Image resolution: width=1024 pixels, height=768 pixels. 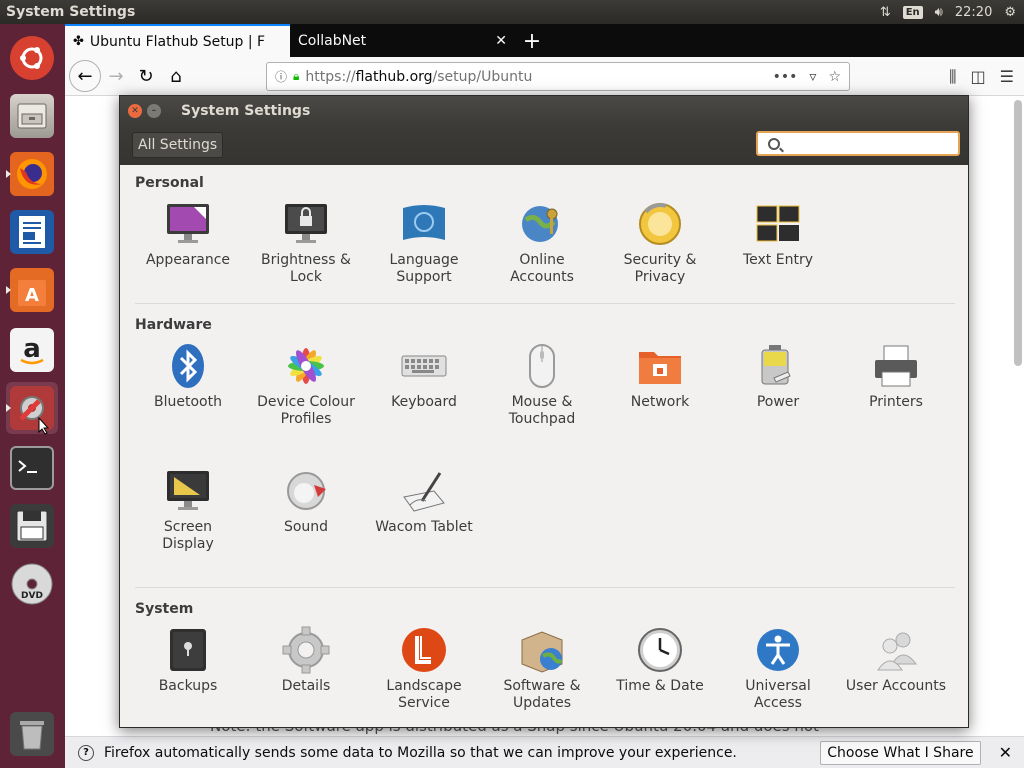 What do you see at coordinates (424, 669) in the screenshot?
I see `item-landscape-service: Landscape Service` at bounding box center [424, 669].